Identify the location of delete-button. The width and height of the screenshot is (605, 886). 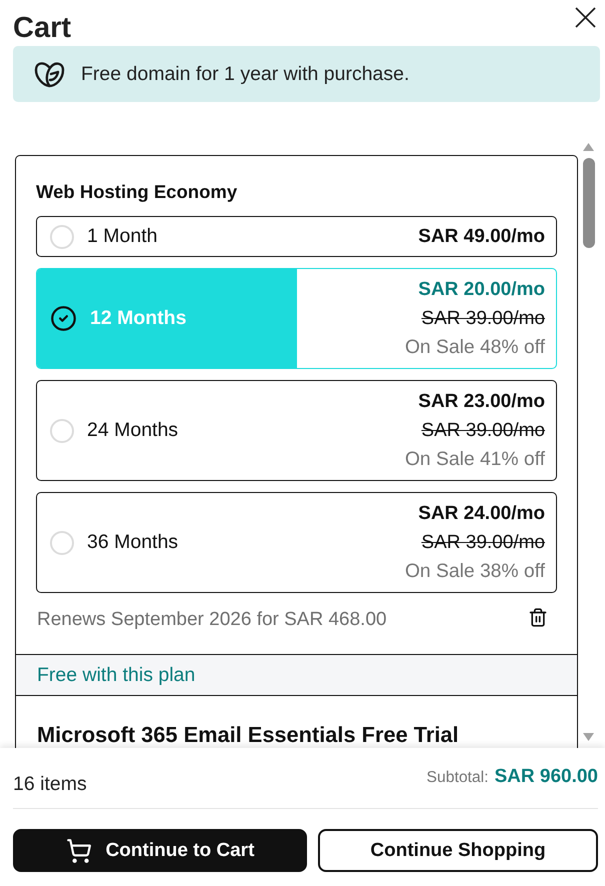
(538, 617).